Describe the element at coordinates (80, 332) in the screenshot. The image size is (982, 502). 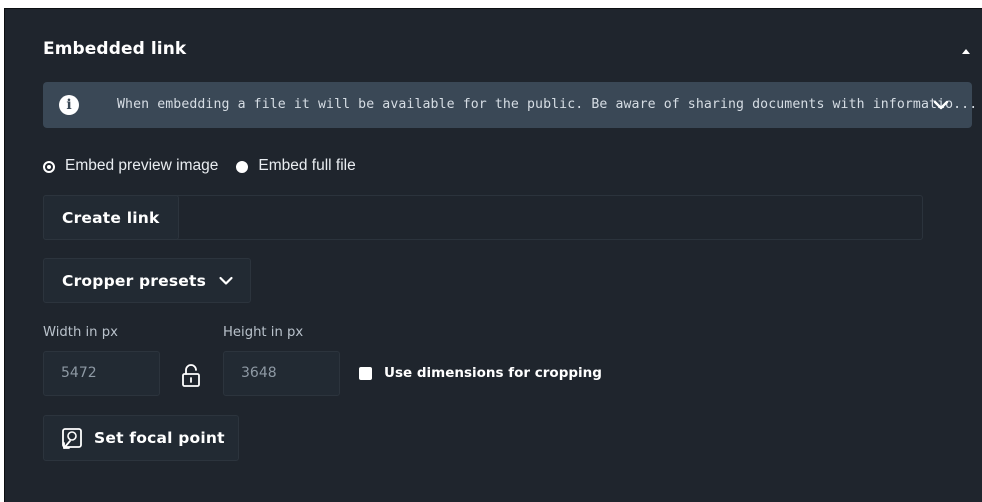
I see `width-label: Width in px` at that location.